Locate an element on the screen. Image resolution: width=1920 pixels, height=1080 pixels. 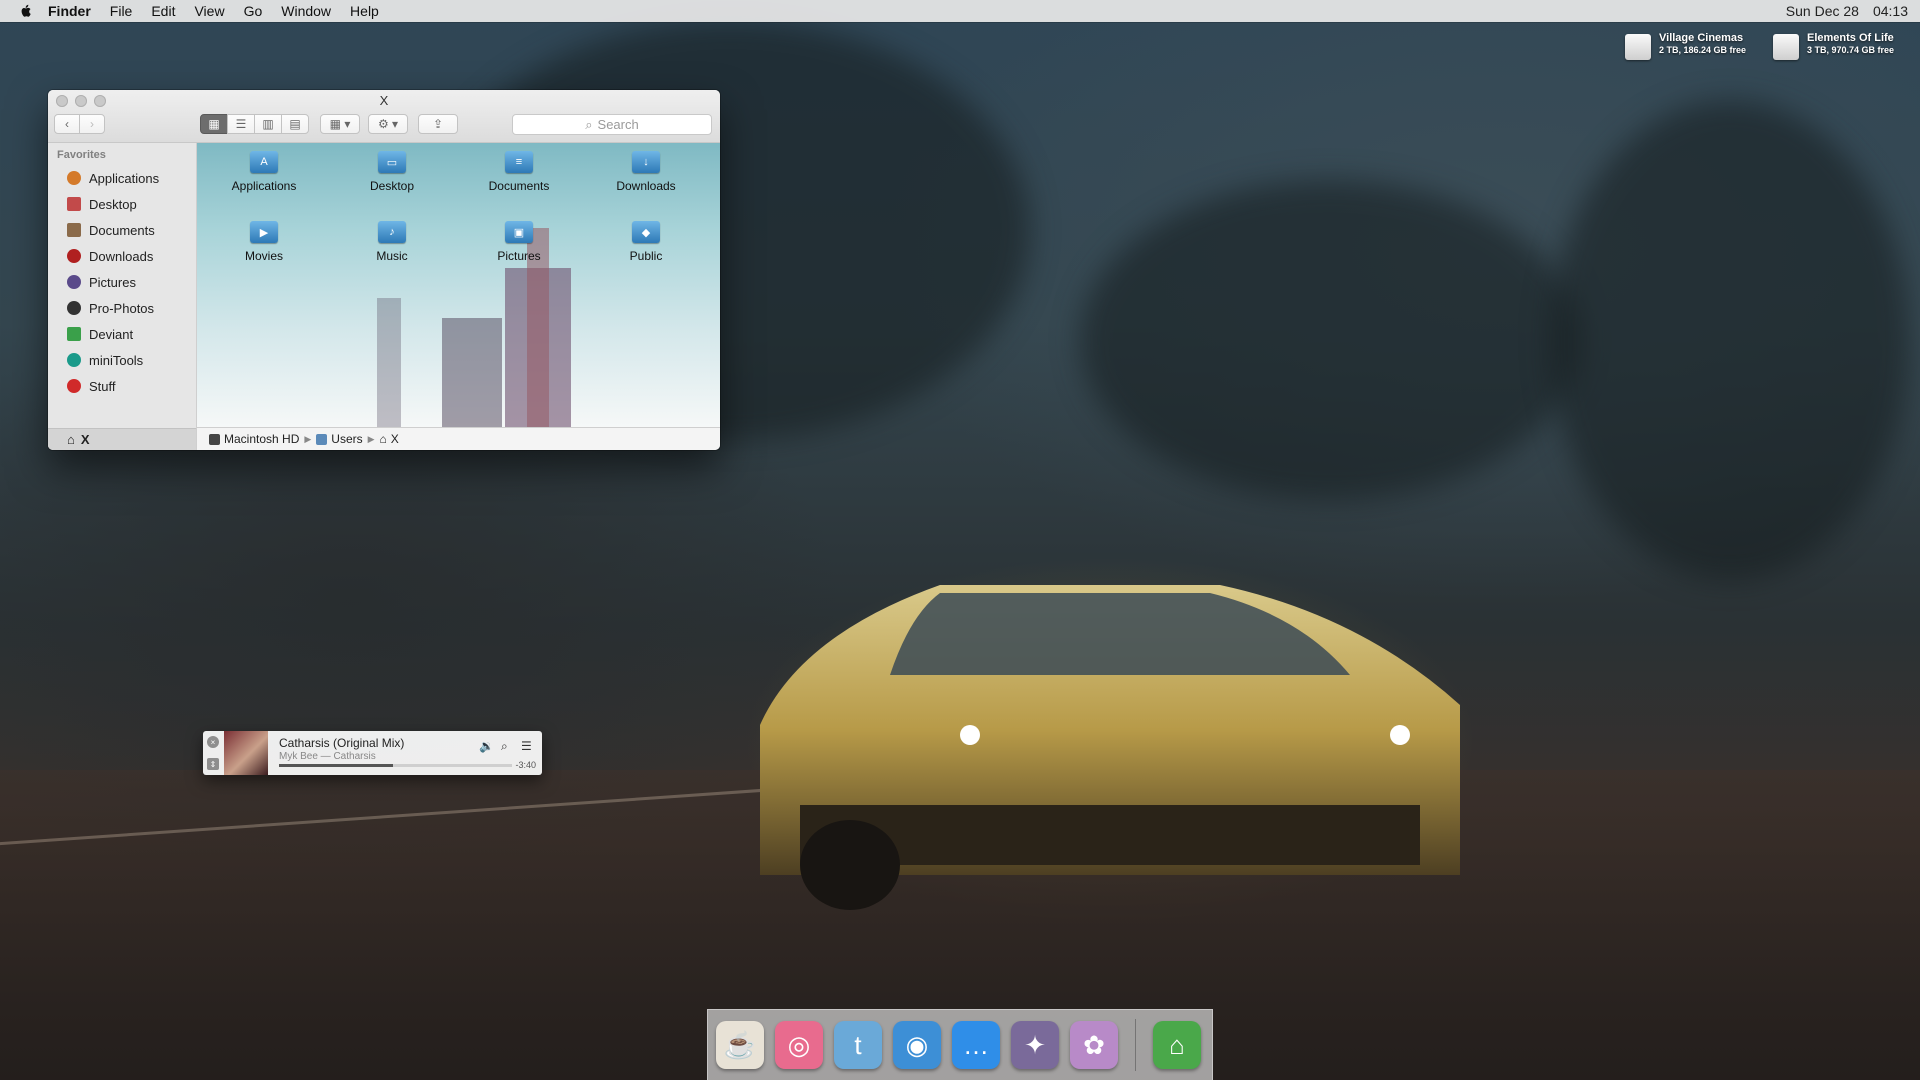
coffee-app-icon: ☕ is located at coordinates (740, 1045).